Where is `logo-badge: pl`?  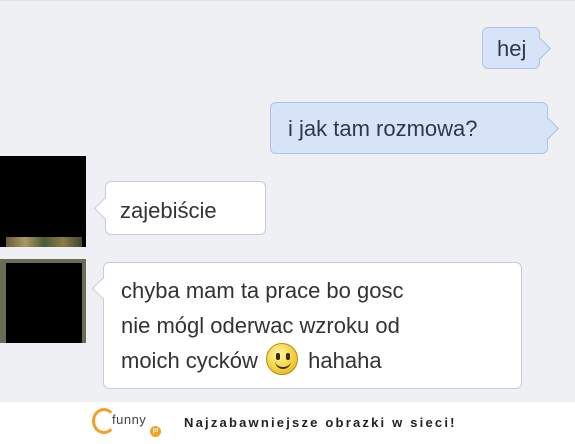 logo-badge: pl is located at coordinates (155, 431).